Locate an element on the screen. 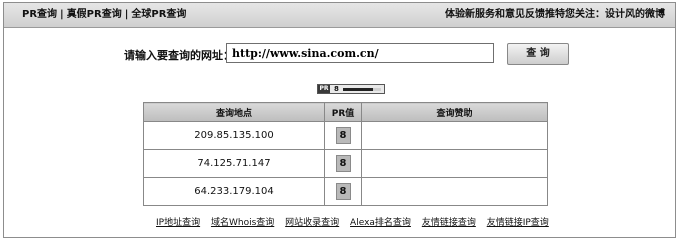 The width and height of the screenshot is (681, 242). header-sponsor: 查询赞助 is located at coordinates (454, 112).